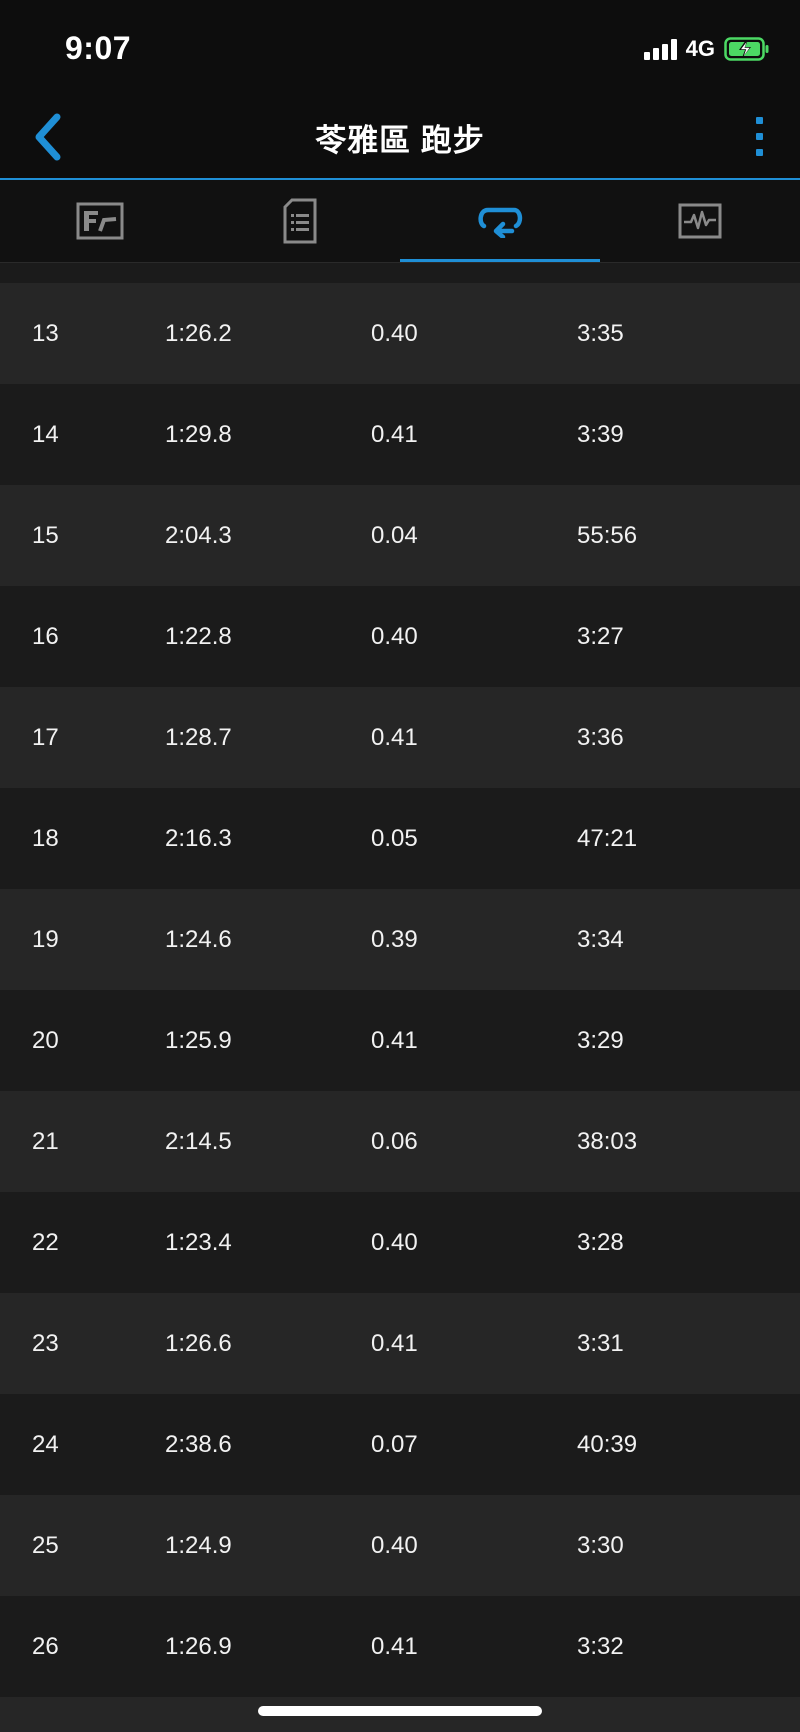  What do you see at coordinates (45, 434) in the screenshot?
I see `lap-number: 14` at bounding box center [45, 434].